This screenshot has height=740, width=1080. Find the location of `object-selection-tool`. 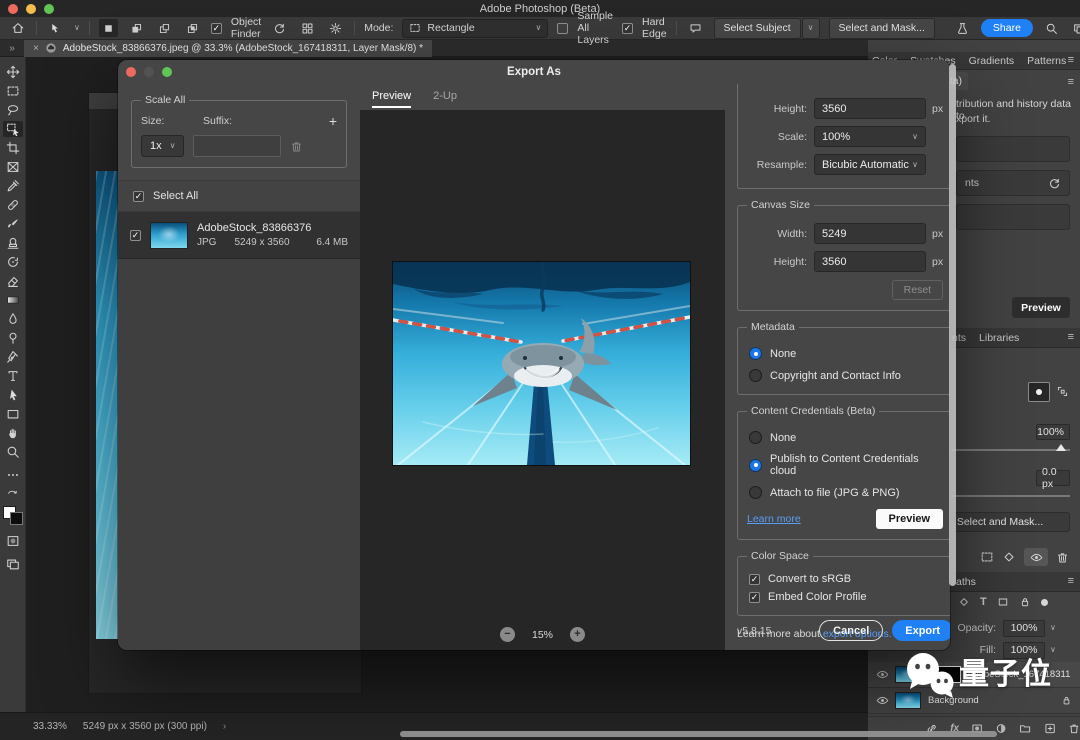

object-selection-tool is located at coordinates (12, 129).